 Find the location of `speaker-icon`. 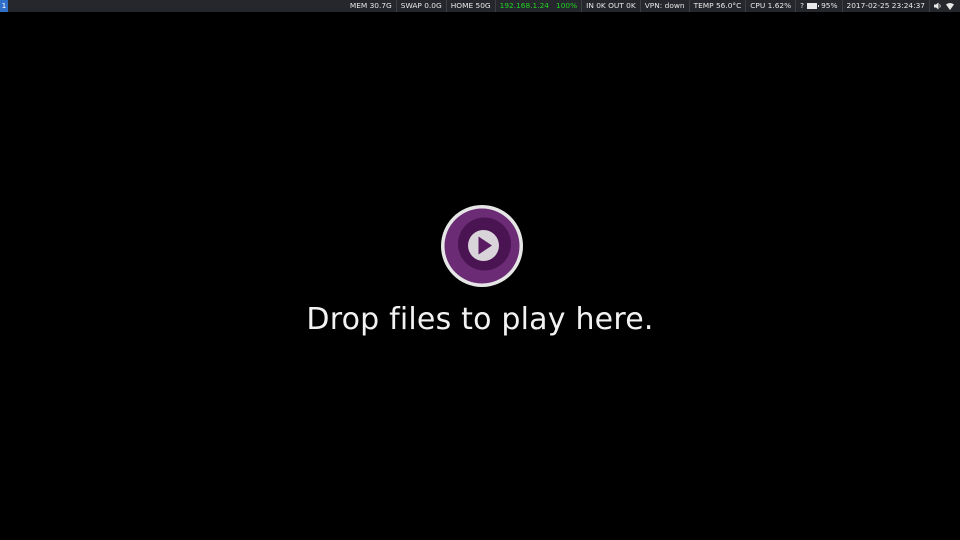

speaker-icon is located at coordinates (938, 6).